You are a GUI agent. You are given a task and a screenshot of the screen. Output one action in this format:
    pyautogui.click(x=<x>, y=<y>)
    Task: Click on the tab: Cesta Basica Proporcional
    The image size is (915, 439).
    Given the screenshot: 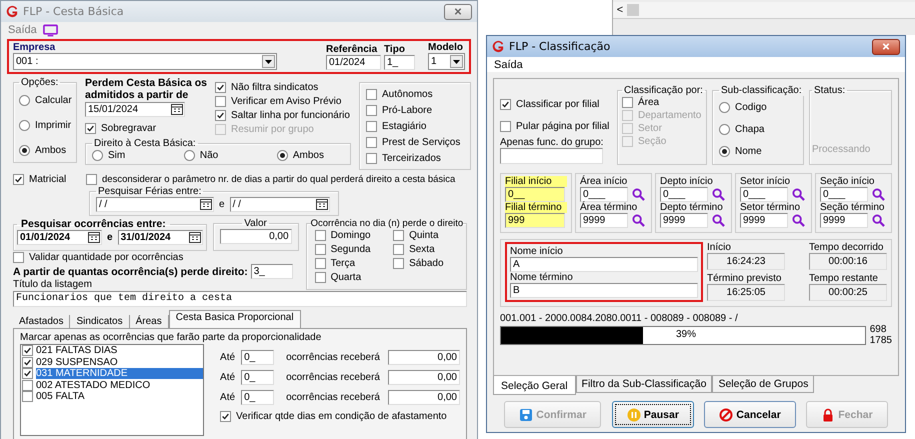 What is the action you would take?
    pyautogui.click(x=234, y=319)
    